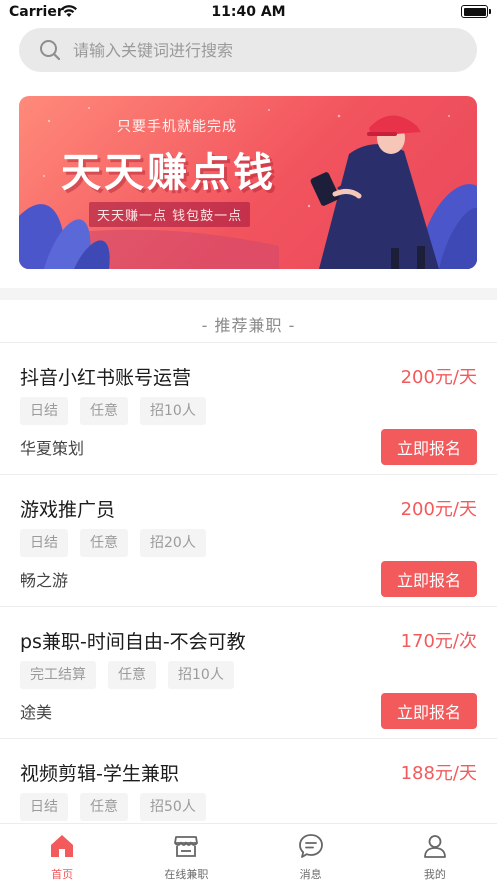 The image size is (497, 883). What do you see at coordinates (170, 214) in the screenshot?
I see `banner-tagline: 天天赚一点 钱包鼓一点` at bounding box center [170, 214].